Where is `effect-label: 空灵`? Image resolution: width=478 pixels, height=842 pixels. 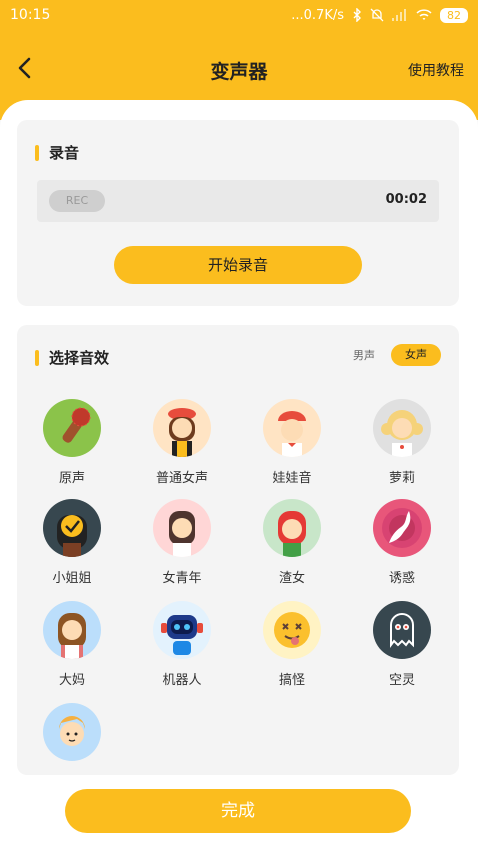 effect-label: 空灵 is located at coordinates (401, 680).